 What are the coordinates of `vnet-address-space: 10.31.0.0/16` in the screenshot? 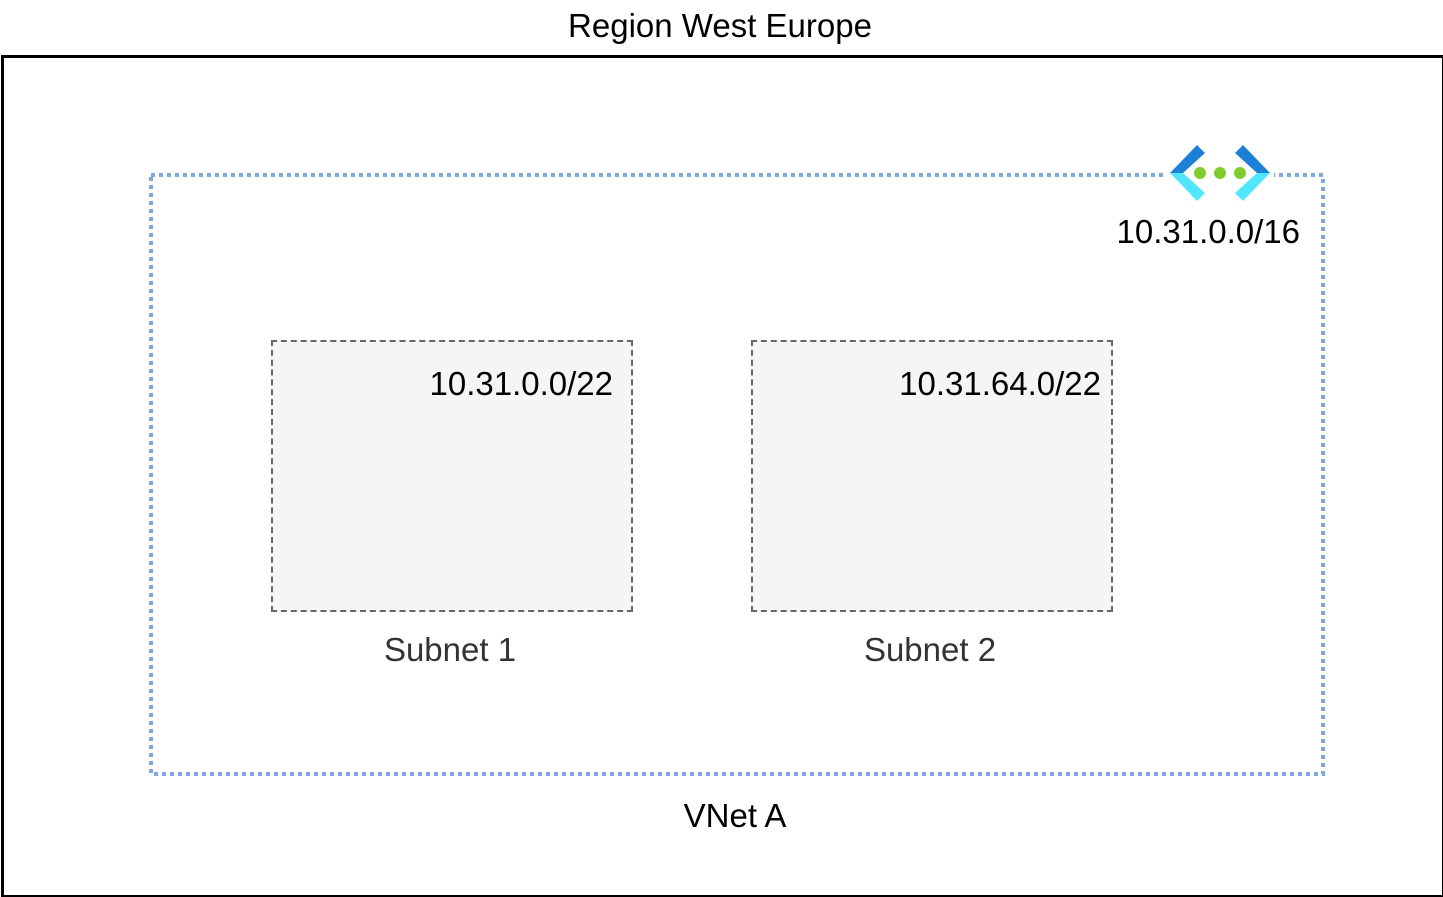 It's located at (1208, 231).